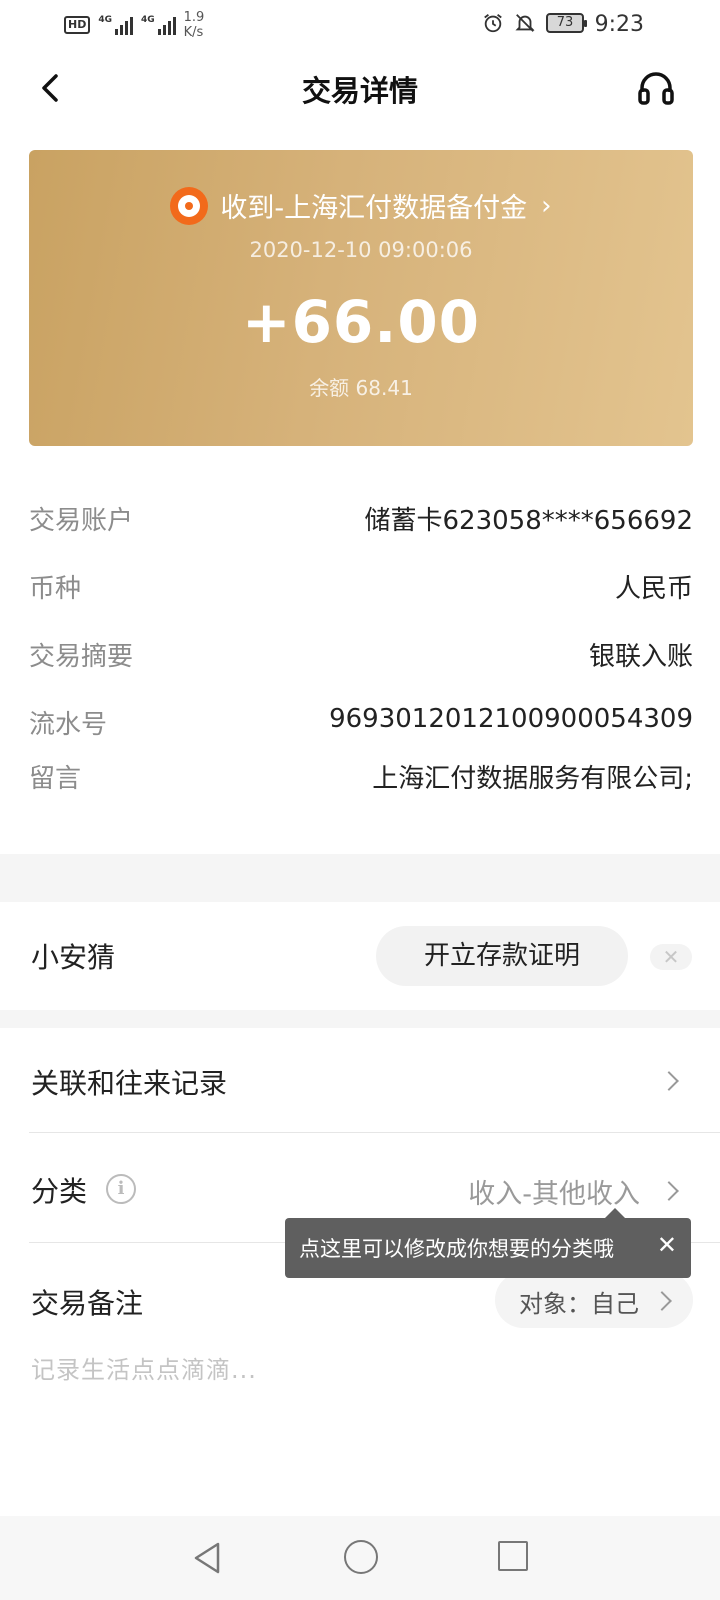 This screenshot has width=720, height=1600. Describe the element at coordinates (361, 250) in the screenshot. I see `transaction-time: 2020-12-10 09:00:06` at that location.